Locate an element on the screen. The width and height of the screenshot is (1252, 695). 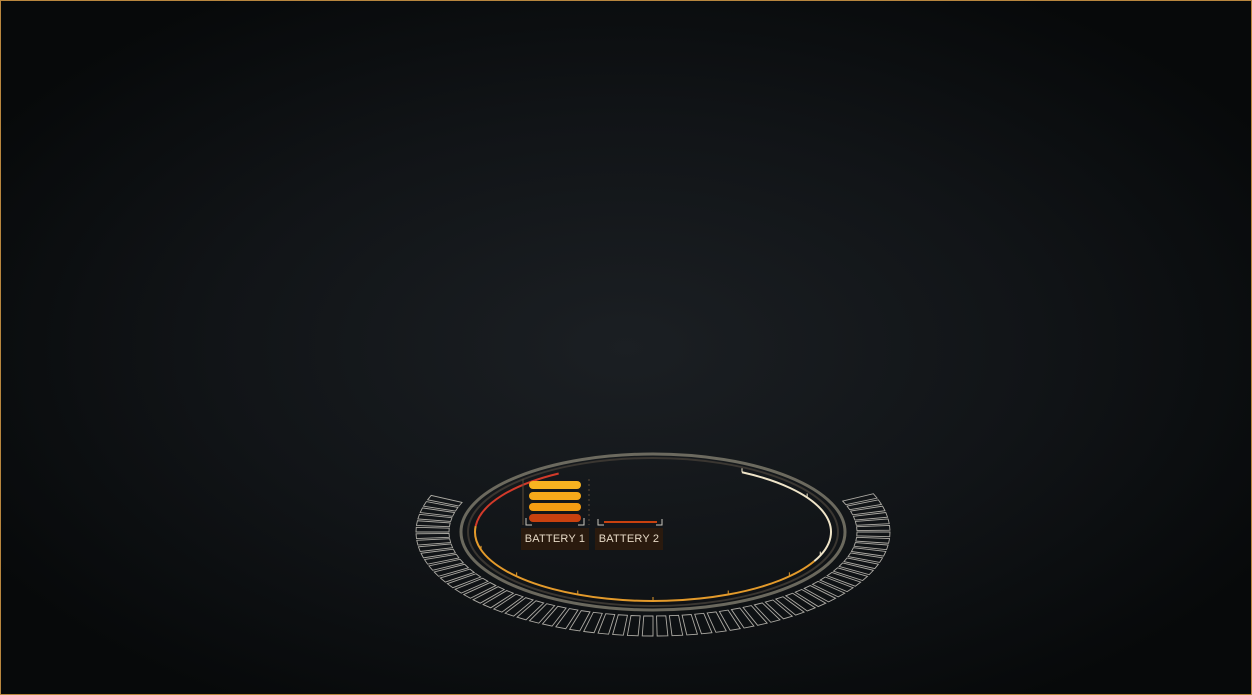
battery-1-label: BATTERY 1 is located at coordinates (555, 539).